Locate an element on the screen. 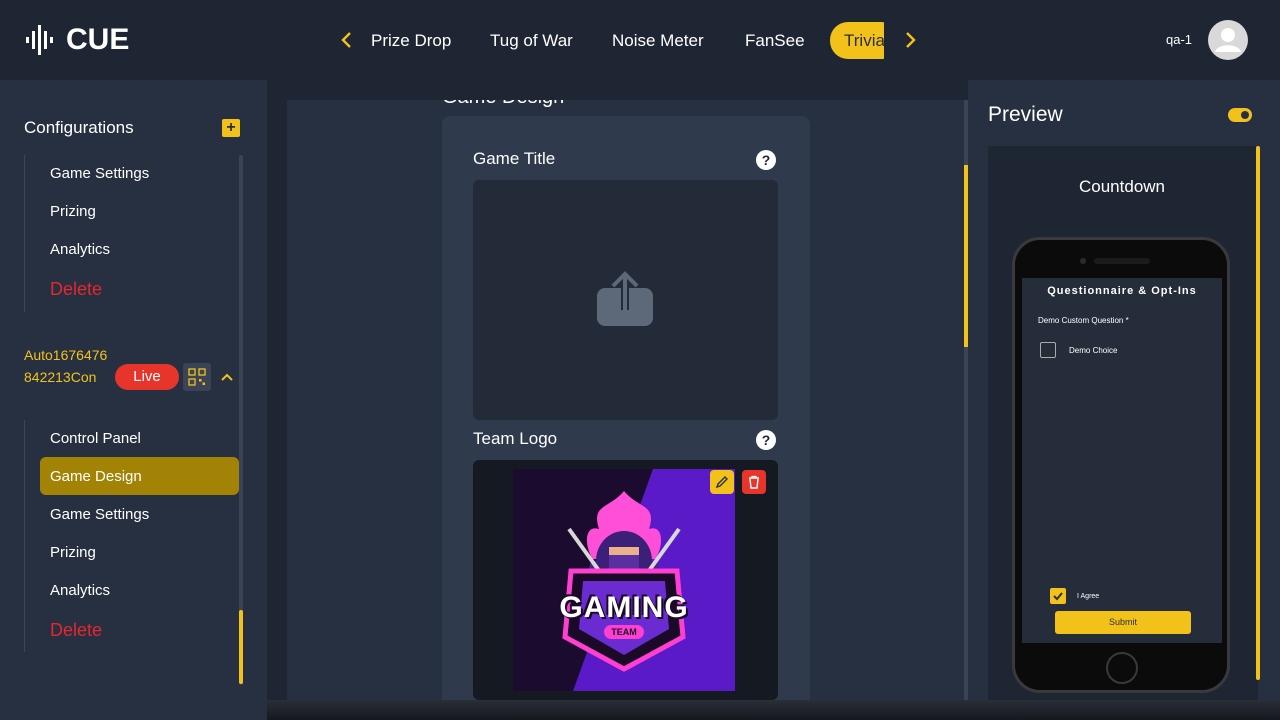 The width and height of the screenshot is (1280, 720). game-title-upload is located at coordinates (625, 300).